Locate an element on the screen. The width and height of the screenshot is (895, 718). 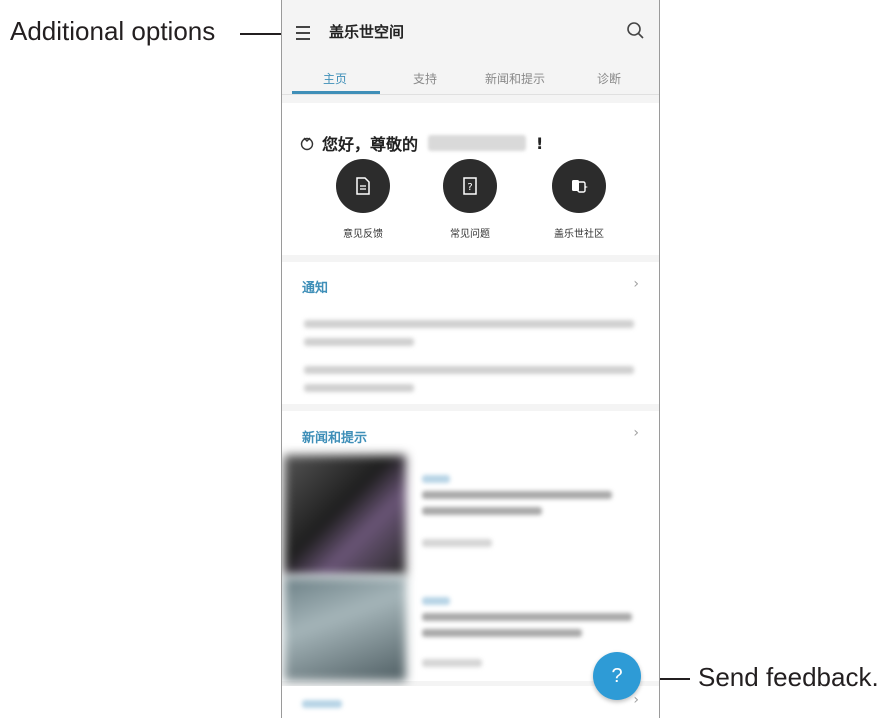
community-button is located at coordinates (579, 186).